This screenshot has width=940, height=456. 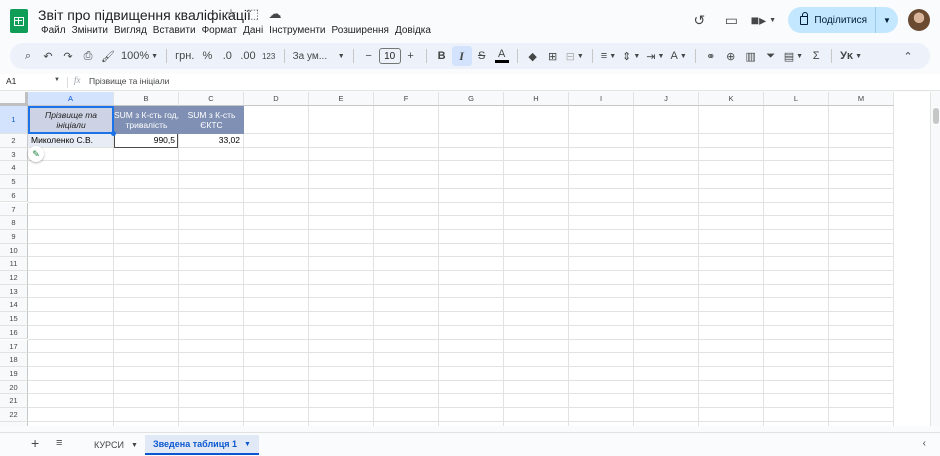 I want to click on redo-icon: ↷, so click(x=68, y=56).